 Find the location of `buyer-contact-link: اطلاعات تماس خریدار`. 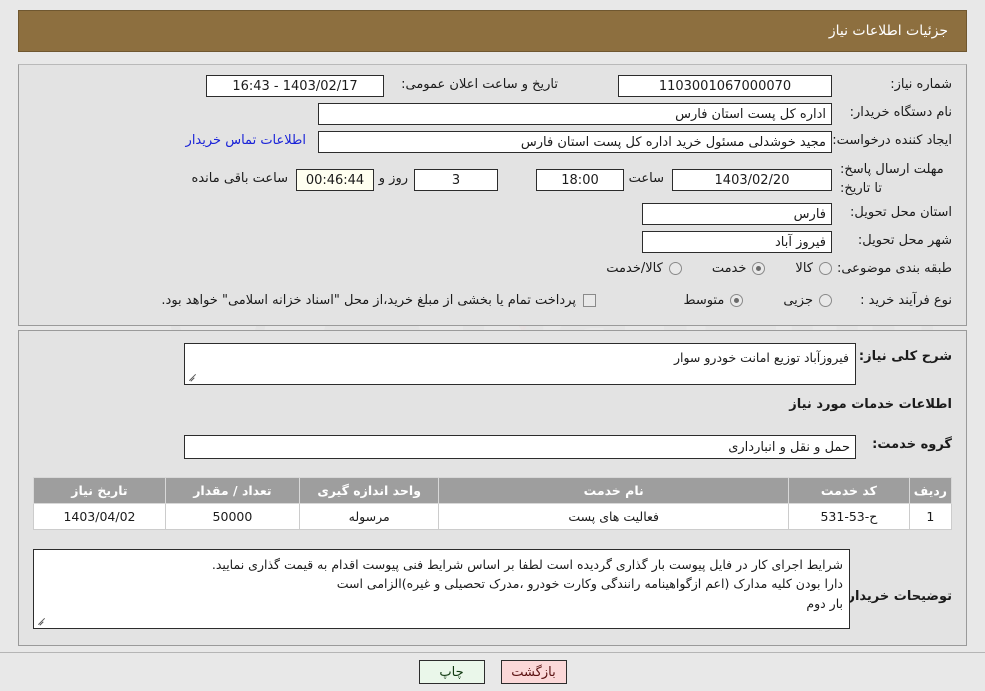

buyer-contact-link: اطلاعات تماس خریدار is located at coordinates (246, 140).